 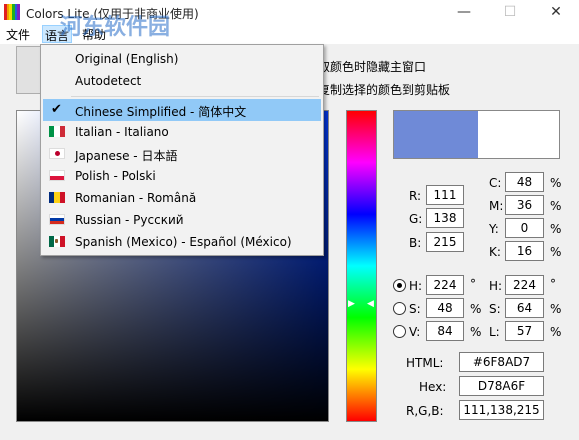 I want to click on hsv-s-label: S:, so click(x=415, y=309).